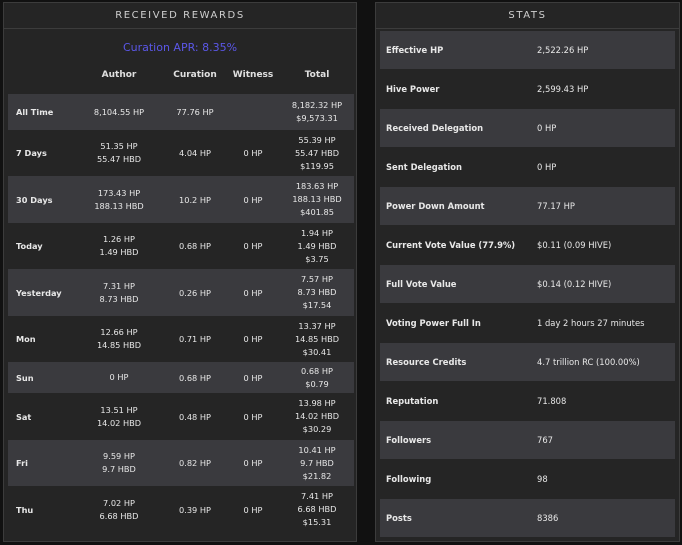  I want to click on stat-label: Current Vote Value (77.9%), so click(451, 245).